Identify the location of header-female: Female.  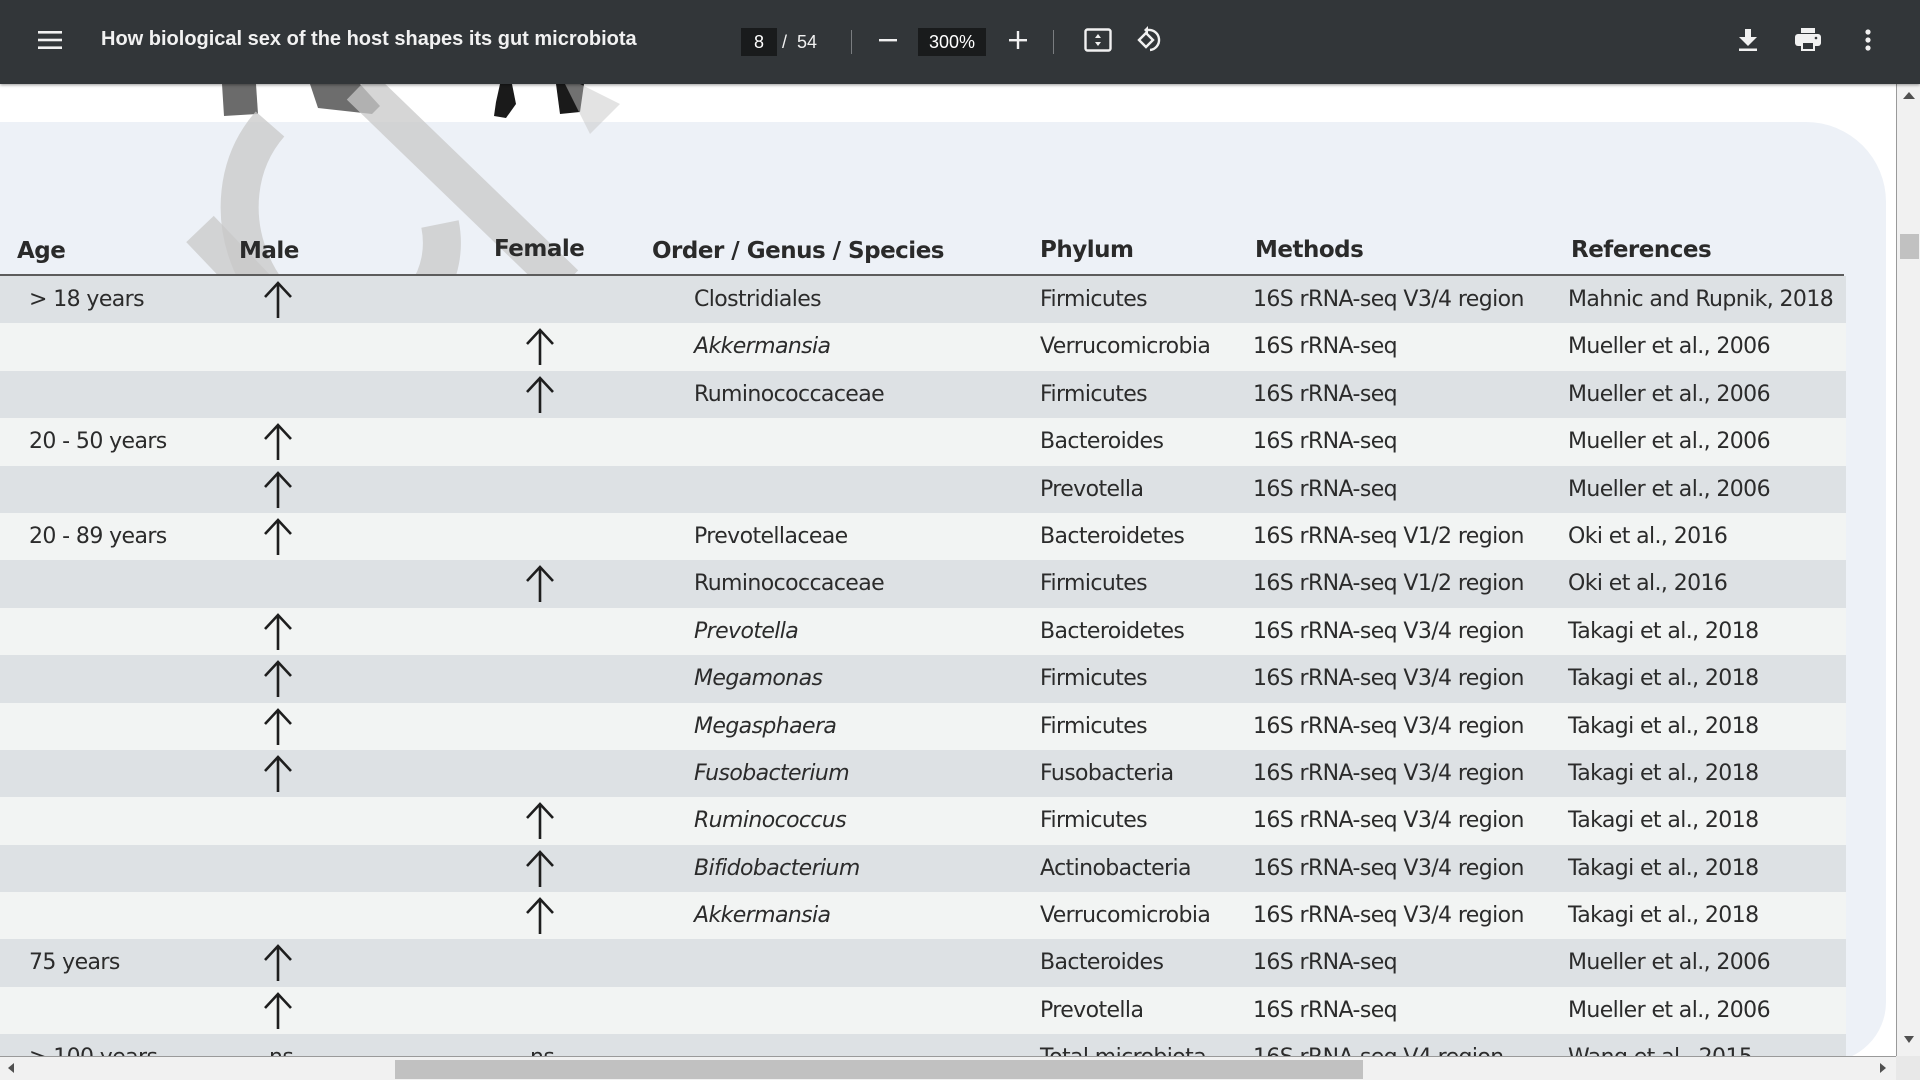
(539, 249).